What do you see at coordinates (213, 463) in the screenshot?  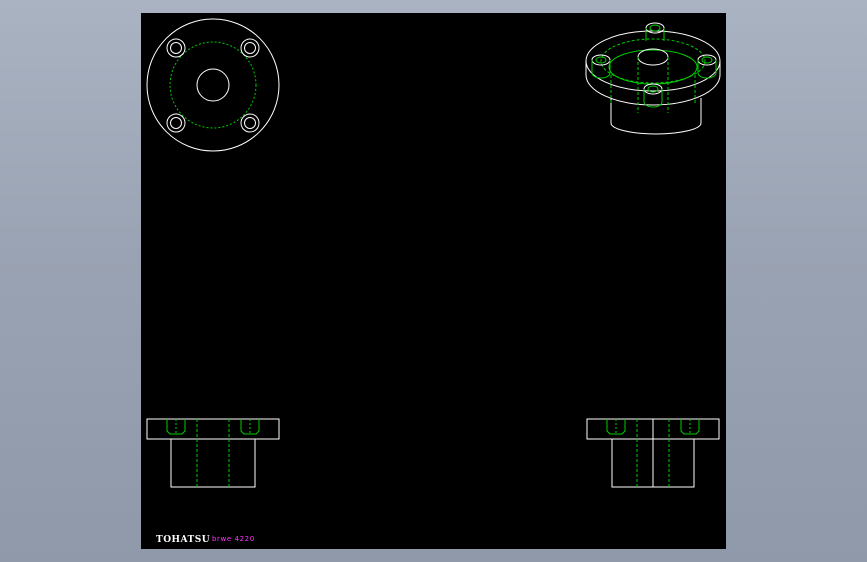 I see `front-boss-rect` at bounding box center [213, 463].